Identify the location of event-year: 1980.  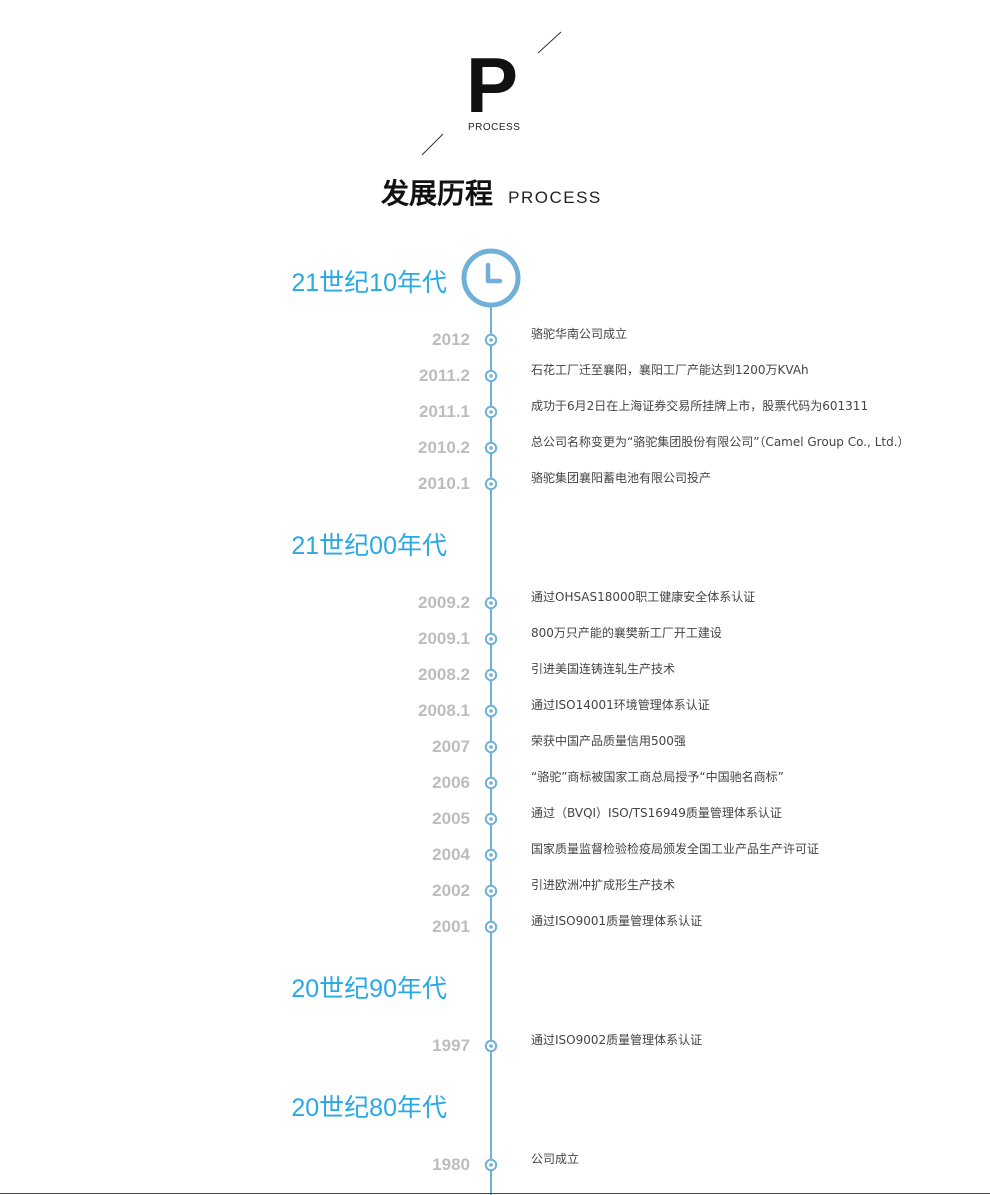
(451, 1164).